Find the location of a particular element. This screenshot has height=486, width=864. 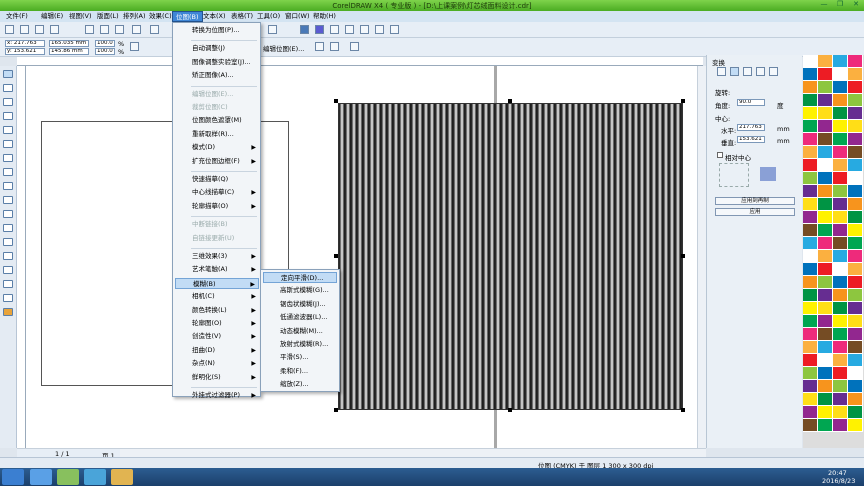

ellipse-tool-icon is located at coordinates (8, 172).